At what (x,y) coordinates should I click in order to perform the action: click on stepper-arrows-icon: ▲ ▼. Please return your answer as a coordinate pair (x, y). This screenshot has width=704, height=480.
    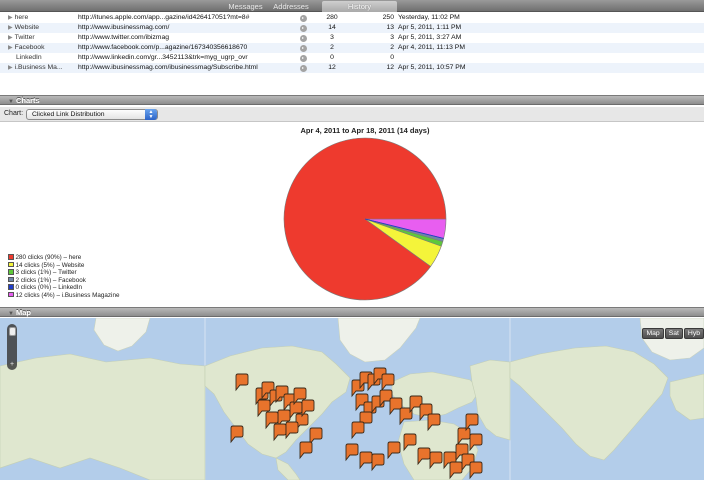
    Looking at the image, I should click on (151, 114).